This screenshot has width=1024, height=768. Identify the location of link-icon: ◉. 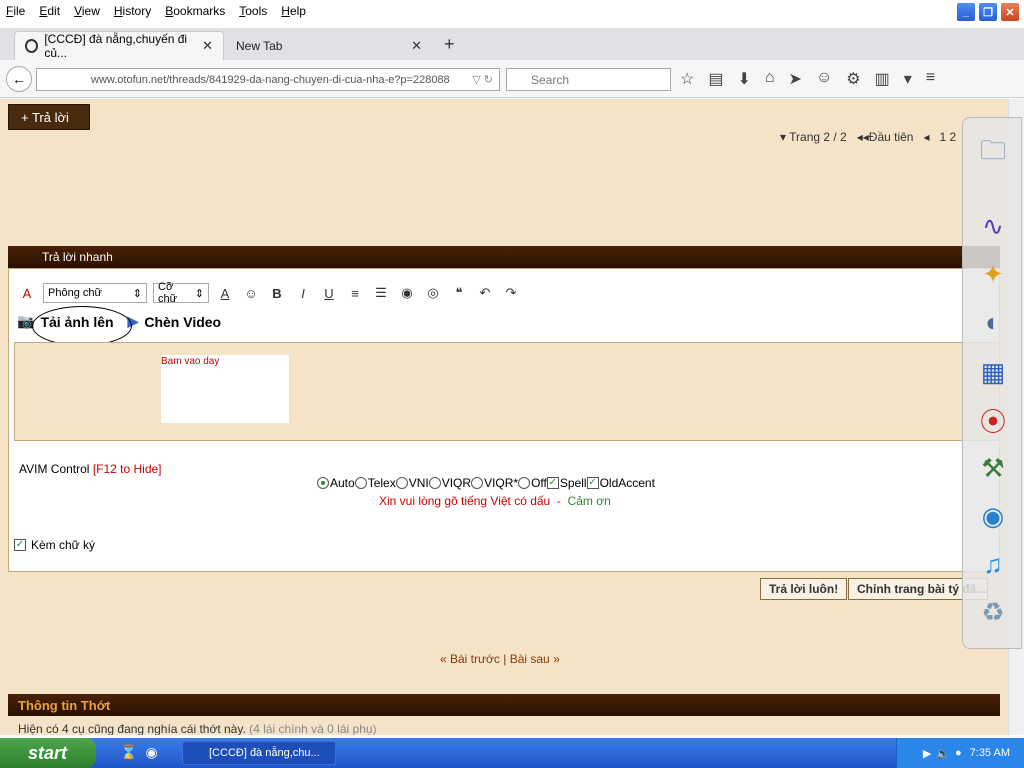
(407, 293).